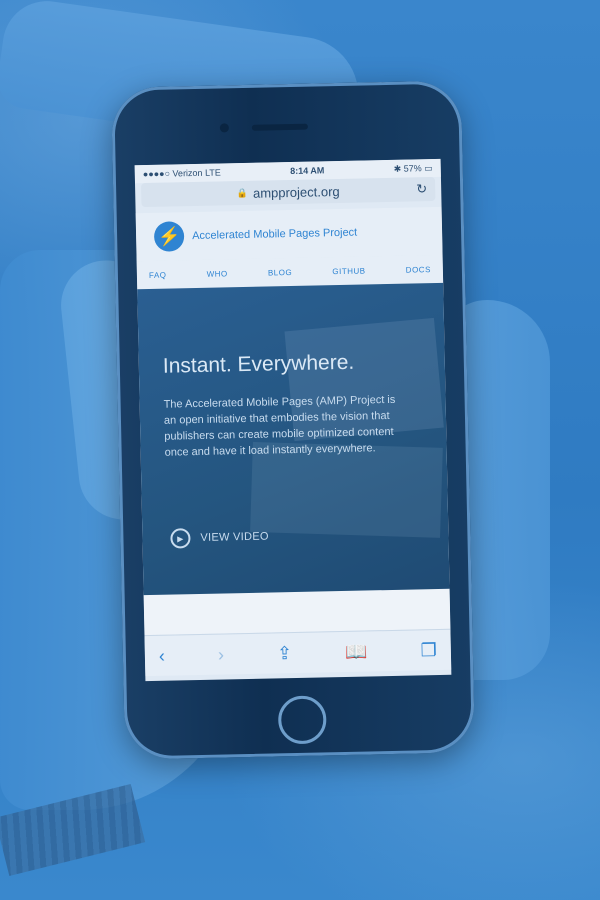 This screenshot has height=900, width=600. I want to click on tabs-icon: ❐, so click(428, 650).